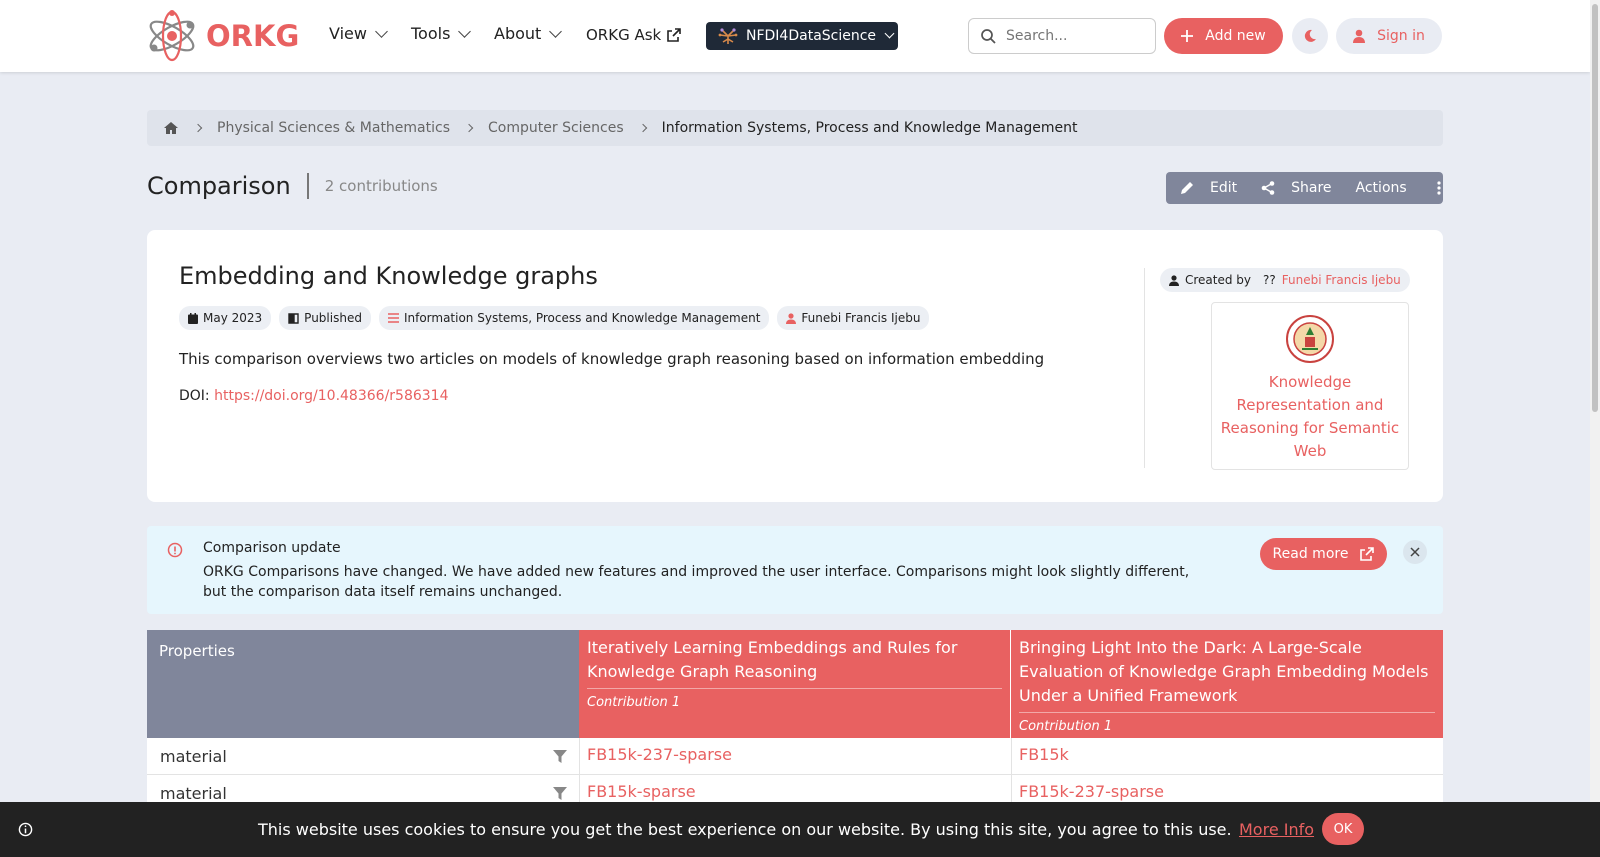 The width and height of the screenshot is (1600, 857). I want to click on search-box, so click(1062, 36).